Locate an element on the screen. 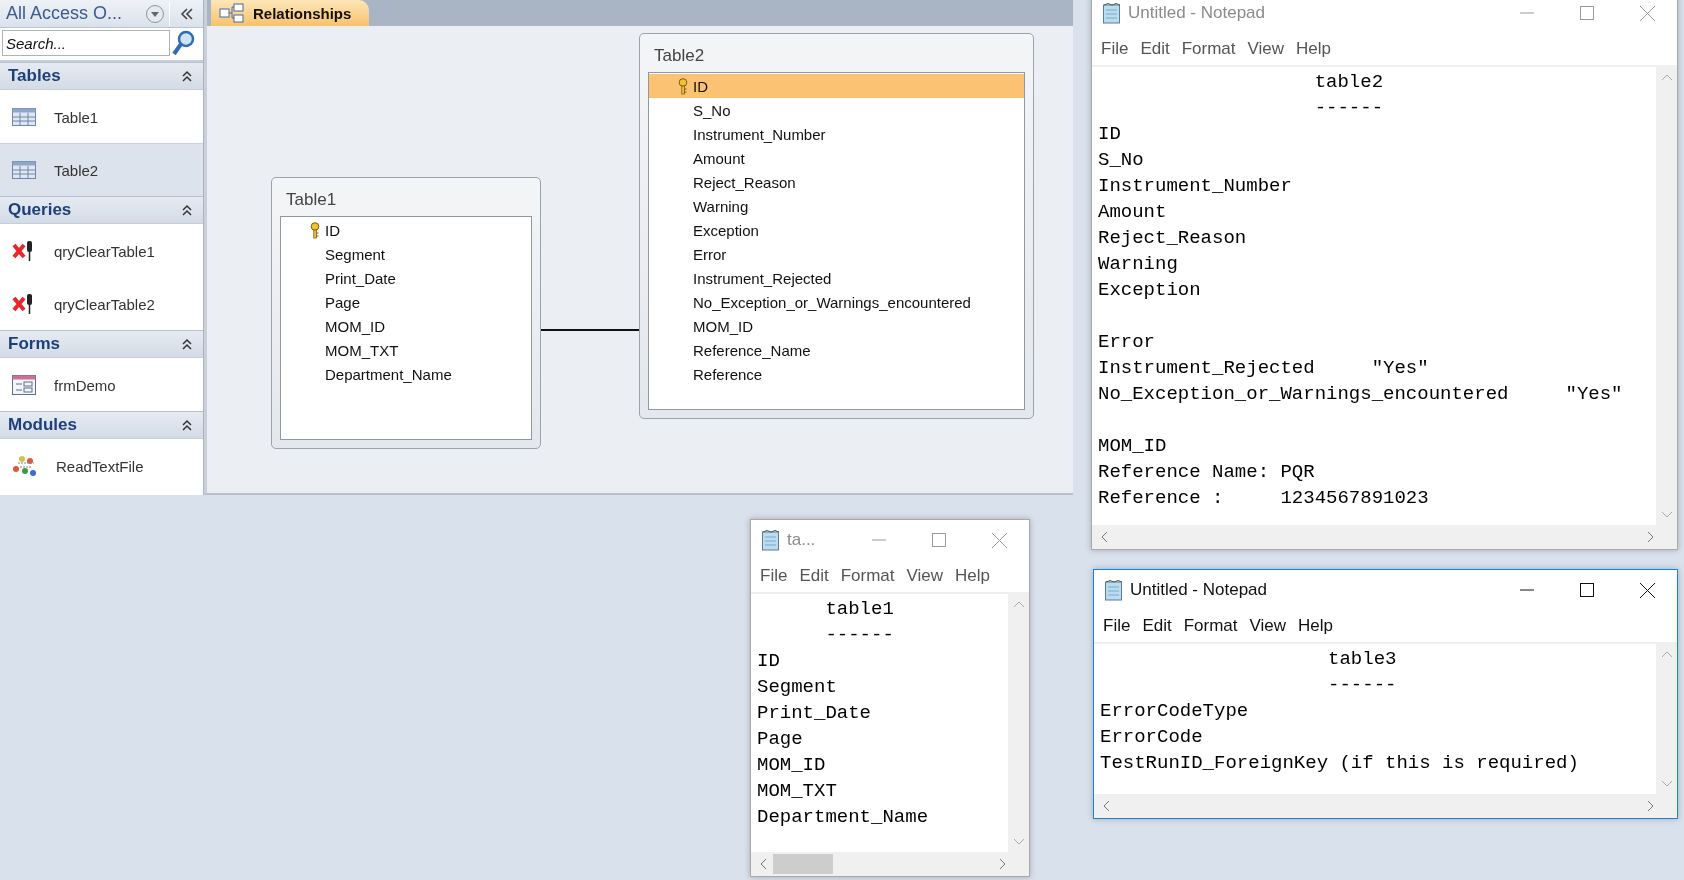  search-button is located at coordinates (184, 43).